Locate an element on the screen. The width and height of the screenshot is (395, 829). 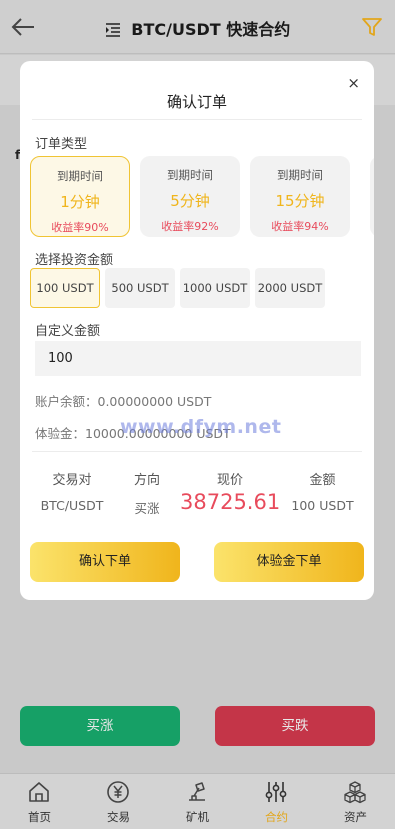
order-card-overflow is located at coordinates (372, 196).